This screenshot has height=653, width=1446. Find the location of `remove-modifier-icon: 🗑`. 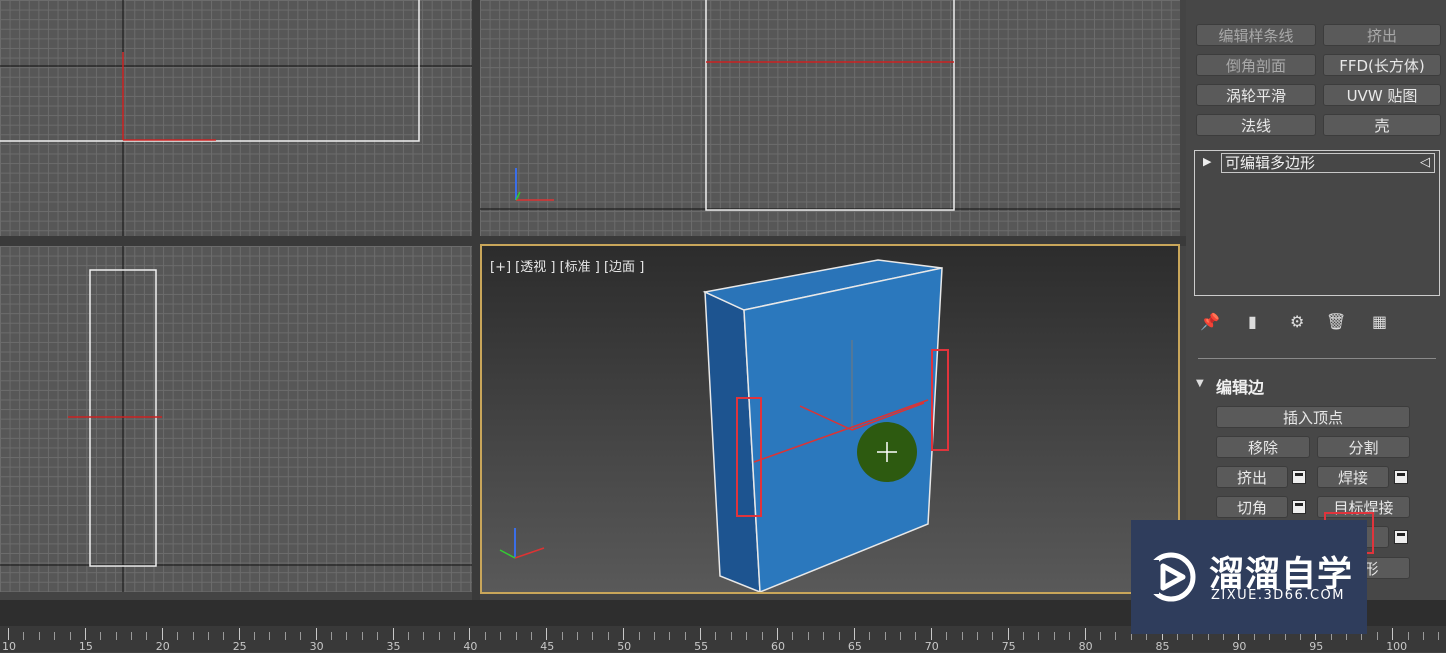

remove-modifier-icon: 🗑 is located at coordinates (1336, 321).